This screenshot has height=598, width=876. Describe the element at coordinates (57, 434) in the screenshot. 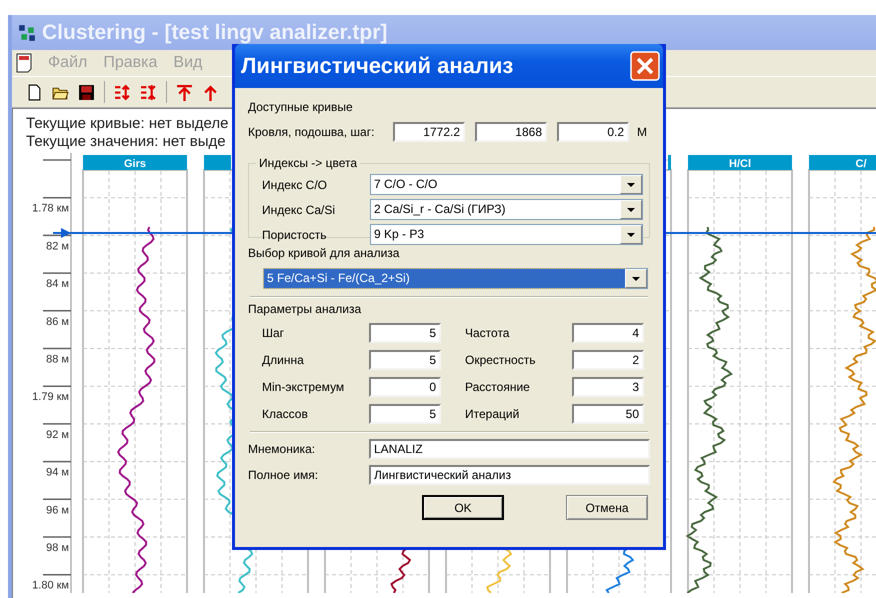

I see `depth-label: 92 м` at that location.